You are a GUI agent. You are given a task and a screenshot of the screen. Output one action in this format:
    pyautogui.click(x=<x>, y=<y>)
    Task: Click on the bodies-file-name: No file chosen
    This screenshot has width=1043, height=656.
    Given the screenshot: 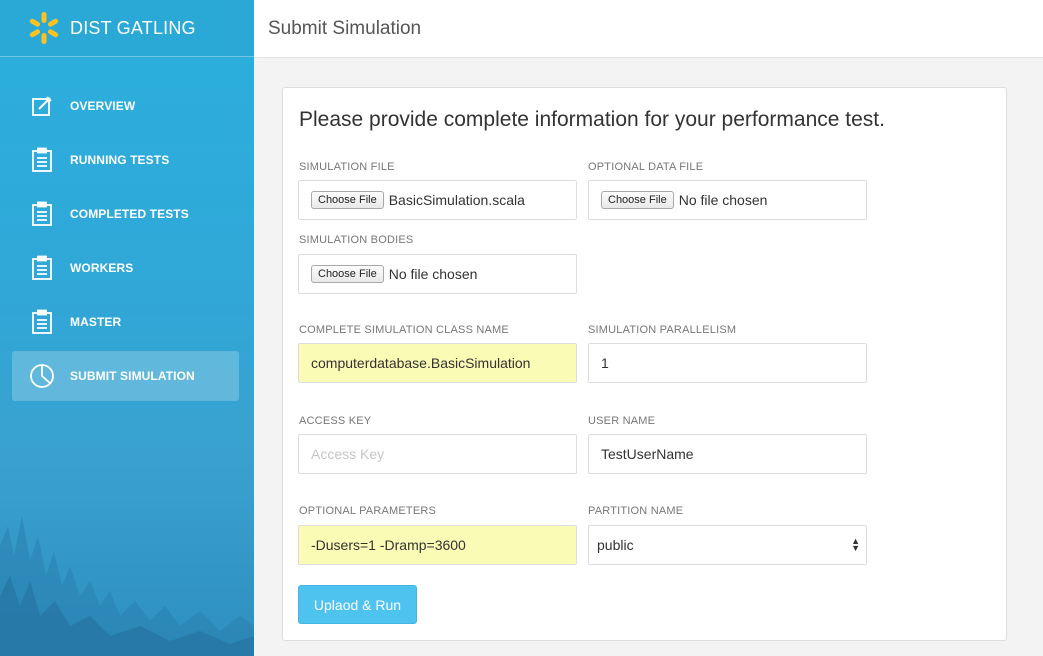 What is the action you would take?
    pyautogui.click(x=433, y=274)
    